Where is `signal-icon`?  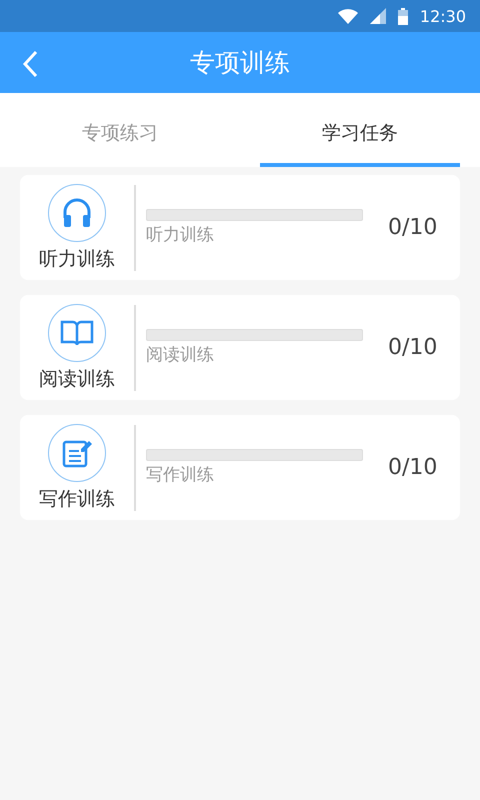 signal-icon is located at coordinates (378, 16).